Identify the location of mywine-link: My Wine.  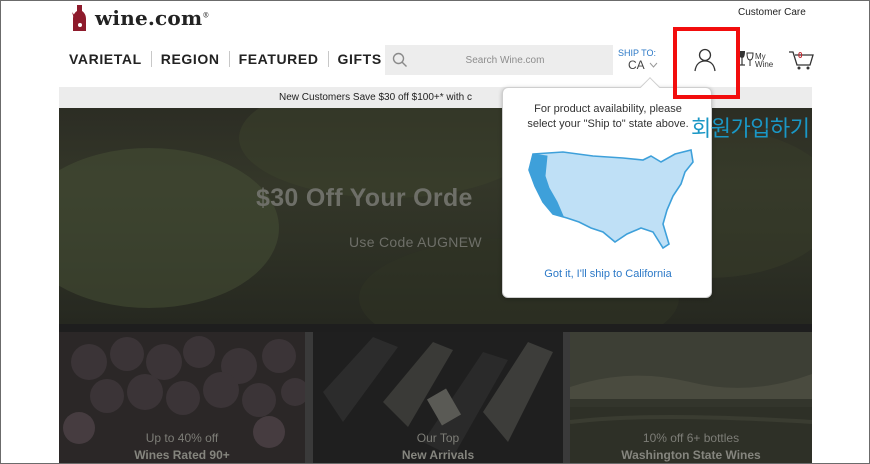
(755, 59).